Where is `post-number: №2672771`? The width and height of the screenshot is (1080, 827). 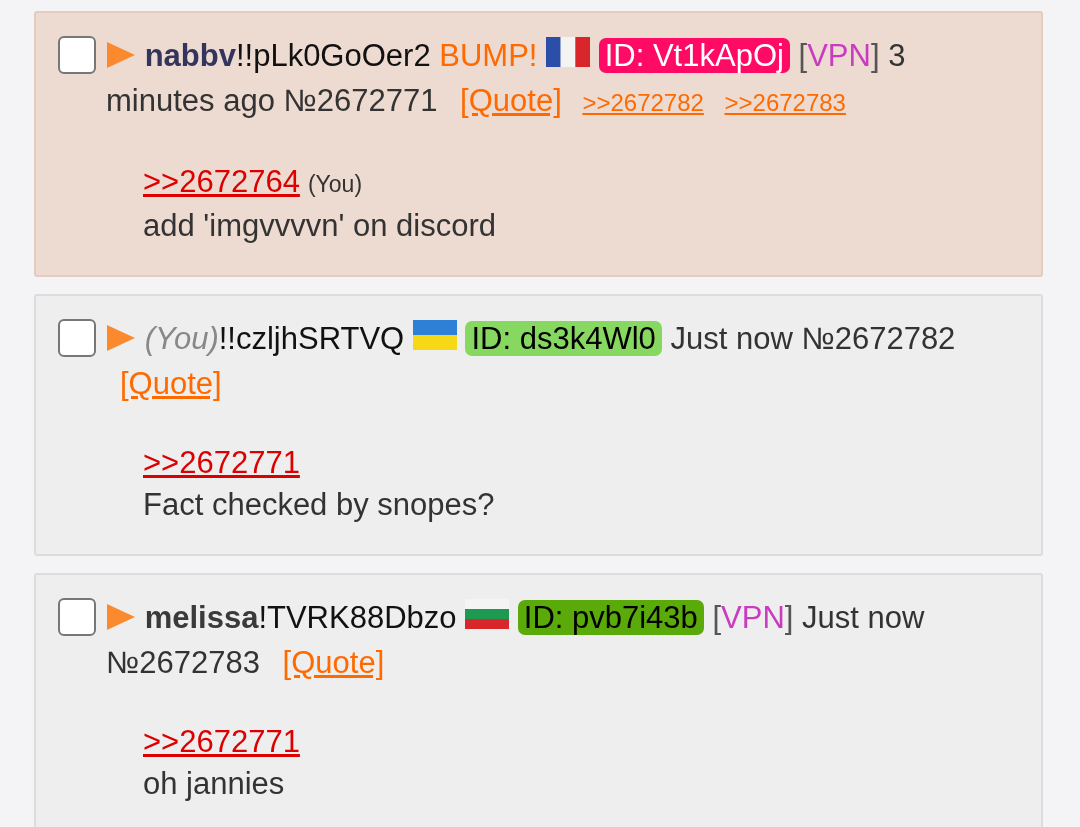
post-number: №2672771 is located at coordinates (360, 100).